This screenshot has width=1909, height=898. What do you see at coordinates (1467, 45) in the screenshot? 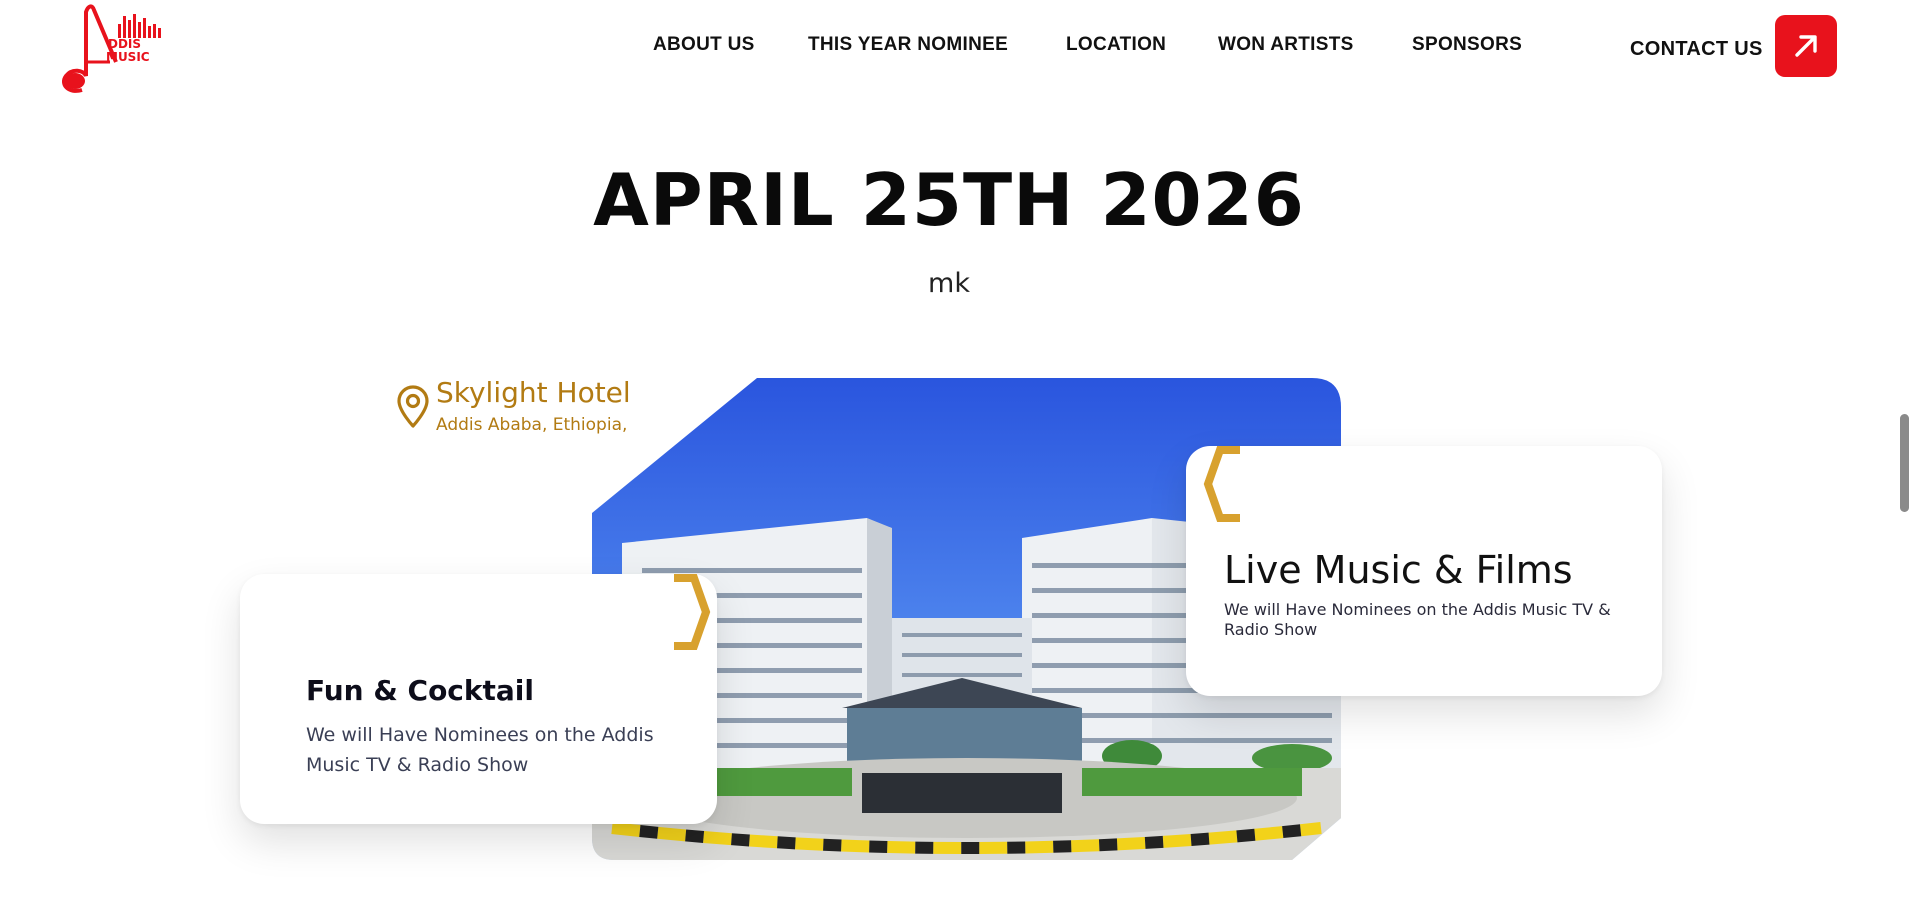
I see `nav-item-sponsors: SPONSORS` at bounding box center [1467, 45].